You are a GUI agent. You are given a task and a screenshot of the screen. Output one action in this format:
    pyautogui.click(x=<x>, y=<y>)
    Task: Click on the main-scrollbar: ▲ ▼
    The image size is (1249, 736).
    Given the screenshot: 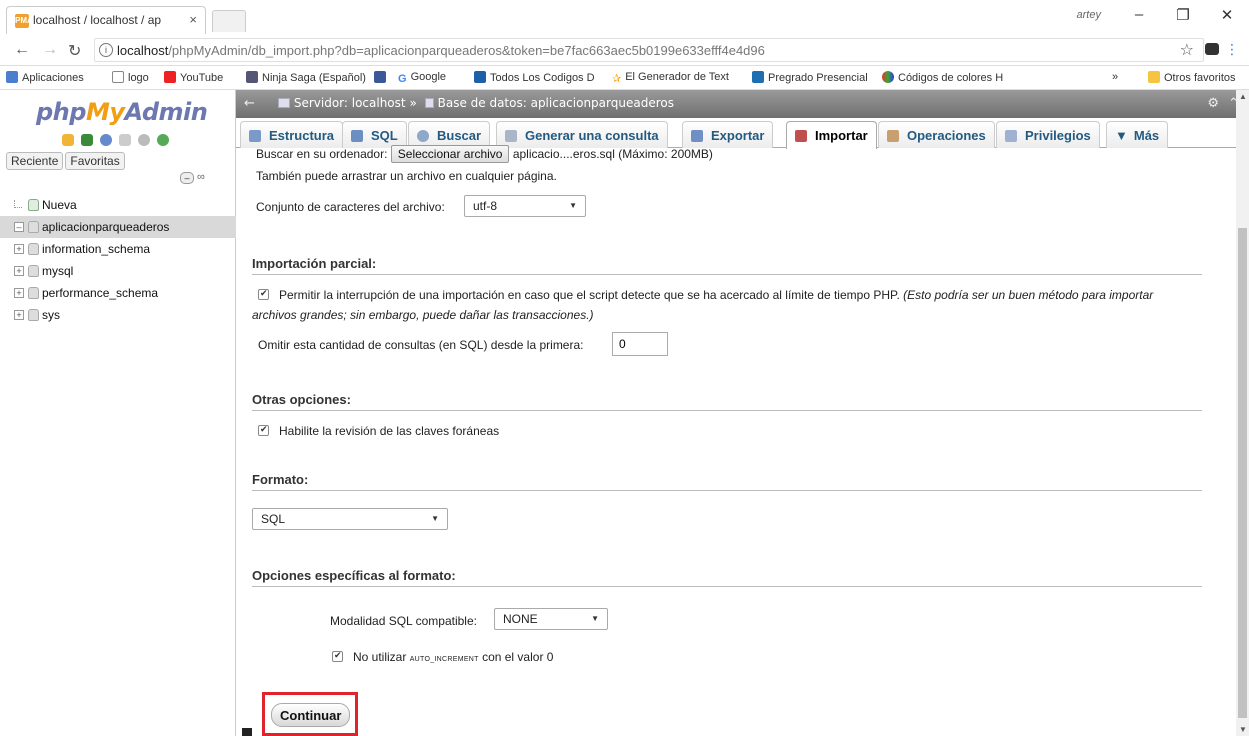 What is the action you would take?
    pyautogui.click(x=1242, y=413)
    